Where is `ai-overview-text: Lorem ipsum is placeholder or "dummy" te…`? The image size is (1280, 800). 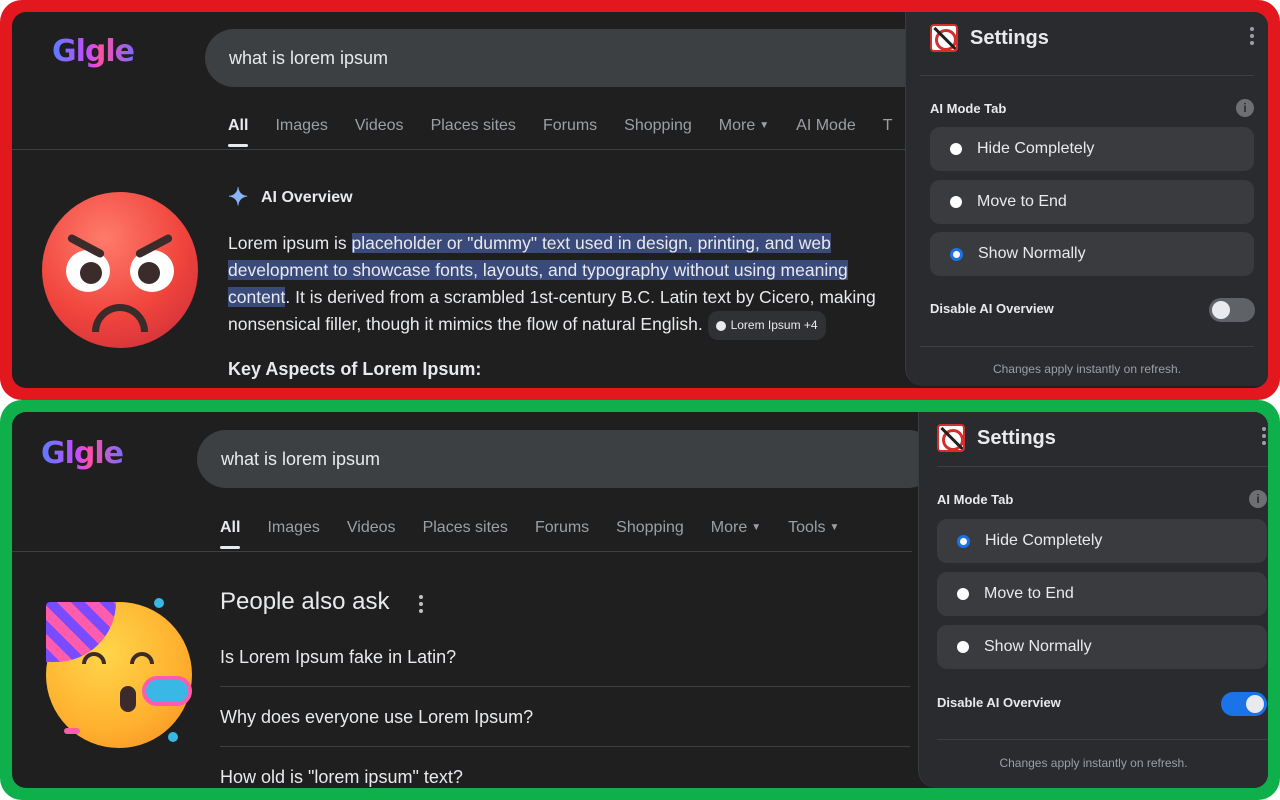 ai-overview-text: Lorem ipsum is placeholder or "dummy" te… is located at coordinates (569, 285).